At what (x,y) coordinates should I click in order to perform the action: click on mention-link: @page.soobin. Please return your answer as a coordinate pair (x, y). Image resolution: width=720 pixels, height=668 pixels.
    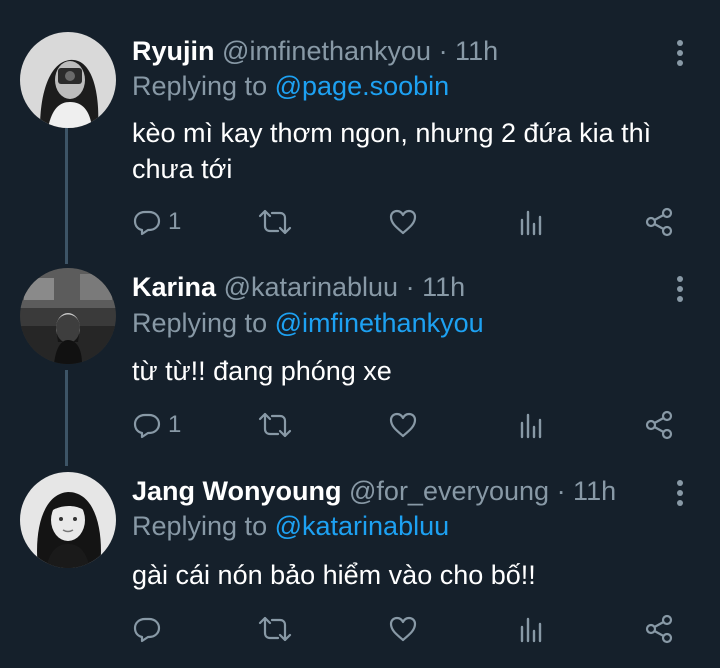
    Looking at the image, I should click on (362, 86).